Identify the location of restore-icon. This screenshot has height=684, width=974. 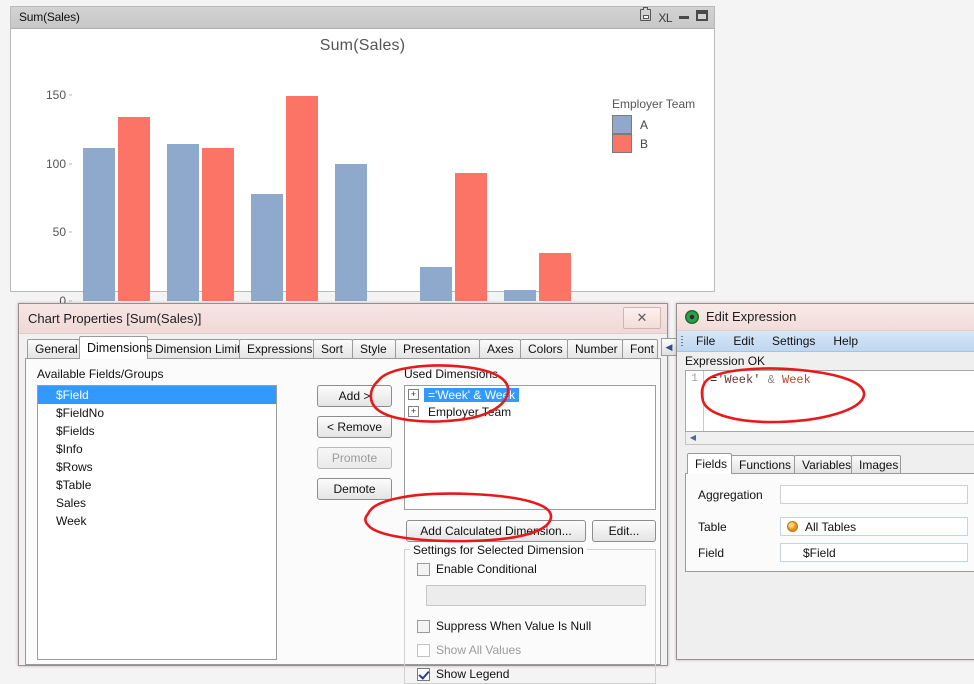
(702, 17).